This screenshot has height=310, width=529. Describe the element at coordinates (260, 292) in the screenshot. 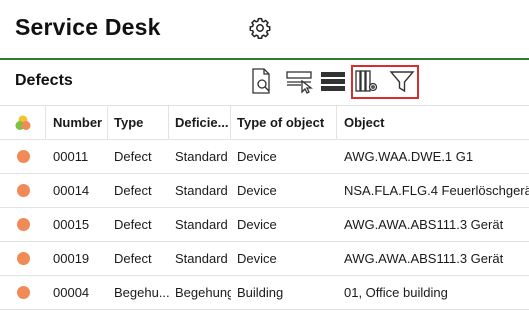

I see `cell-object-type: Building` at that location.